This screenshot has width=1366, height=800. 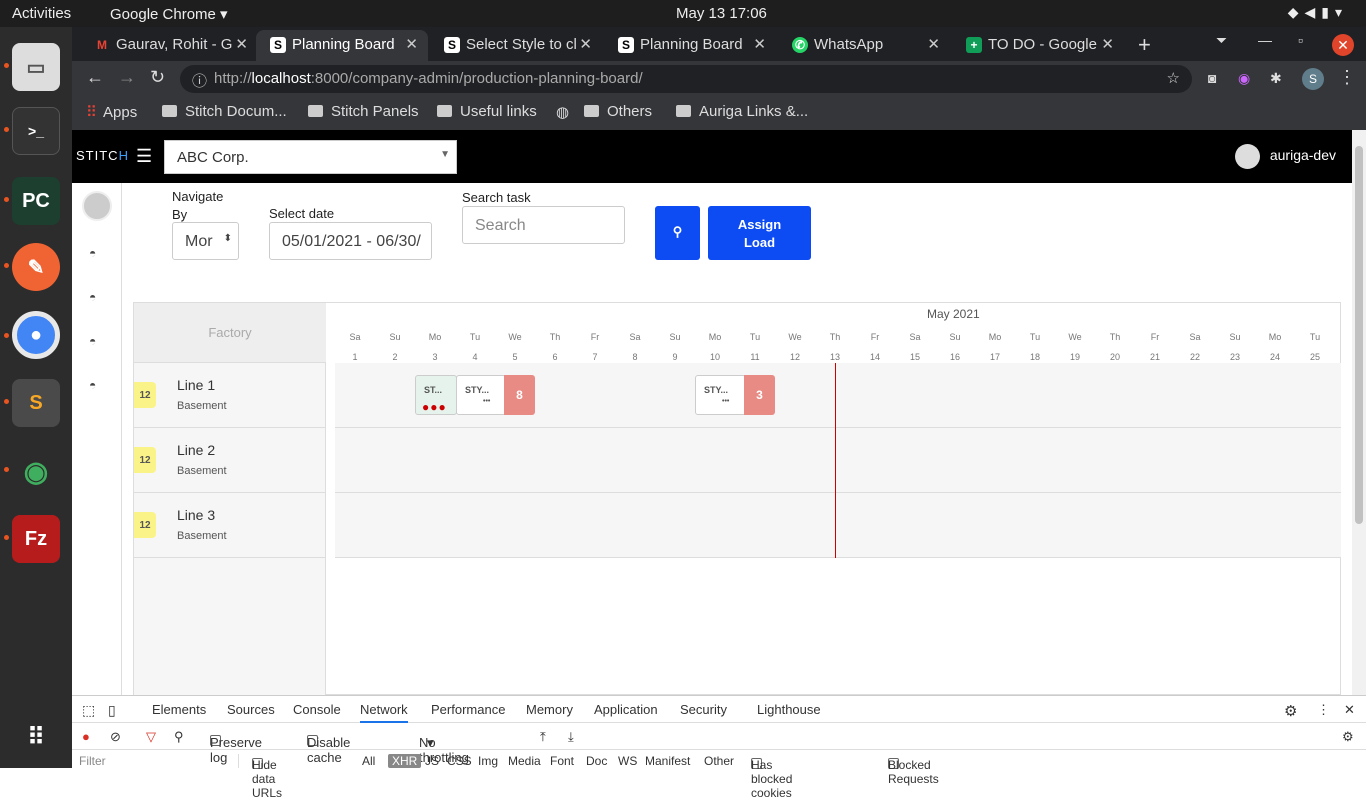 I want to click on scrollbar-thumb, so click(x=1359, y=335).